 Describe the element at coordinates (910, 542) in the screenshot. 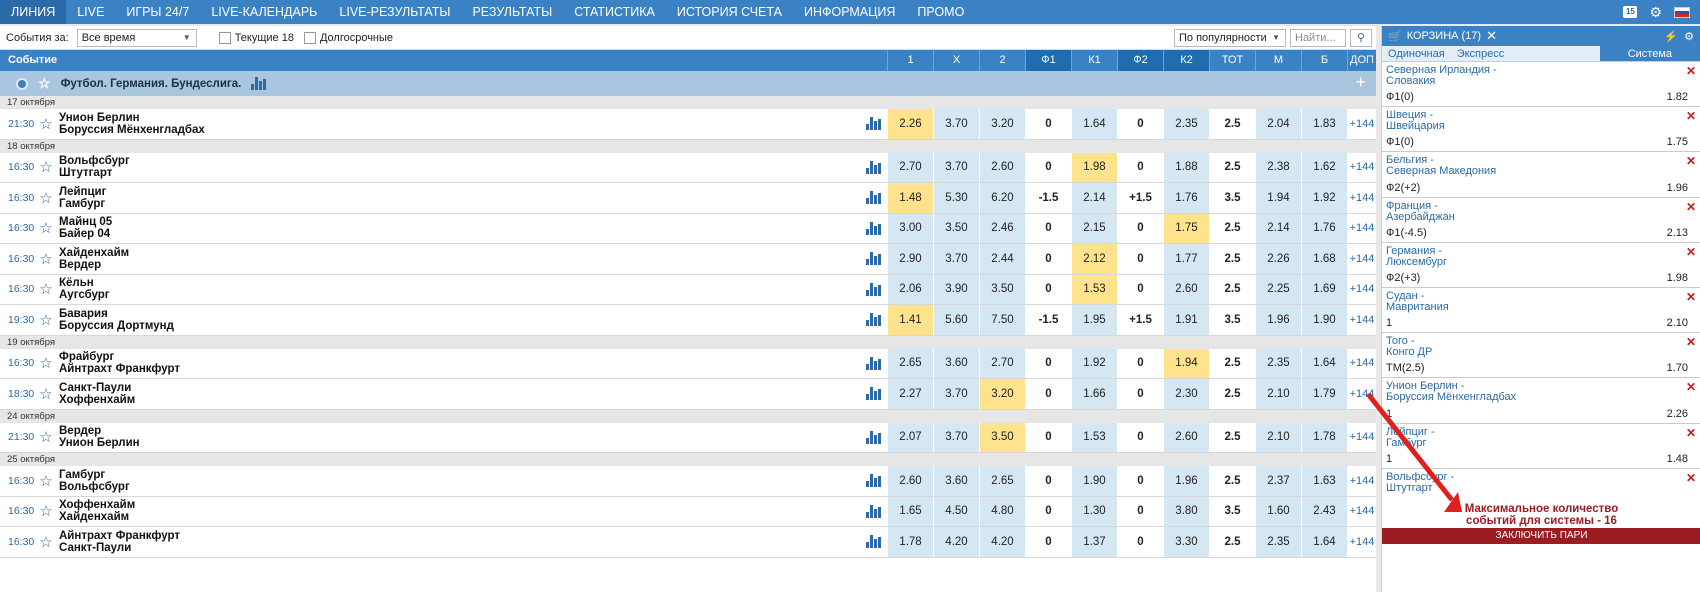

I see `odds-cell: 1.78` at that location.